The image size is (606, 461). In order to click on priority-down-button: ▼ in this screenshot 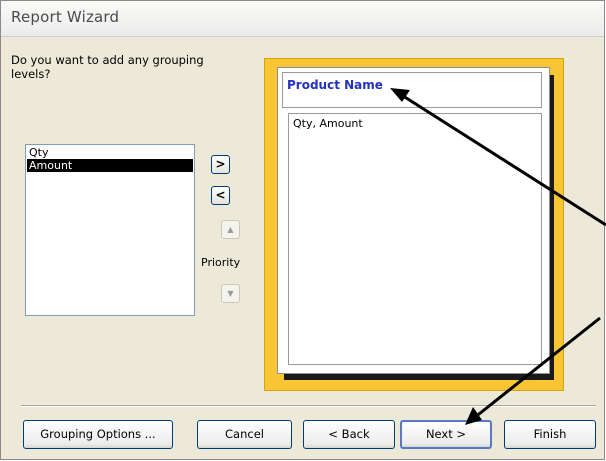, I will do `click(230, 293)`.